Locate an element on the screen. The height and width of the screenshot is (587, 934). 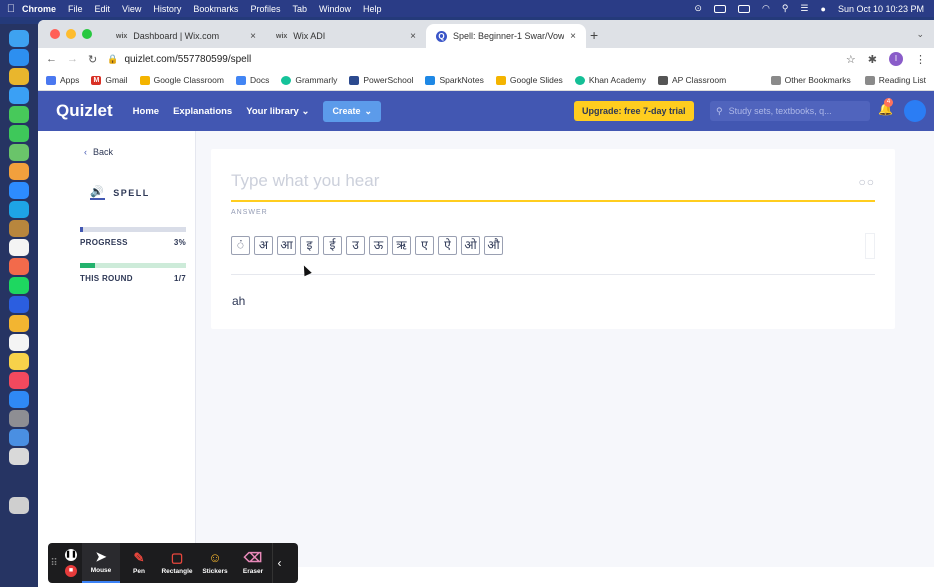
menu-tab: Tab is located at coordinates (299, 9).